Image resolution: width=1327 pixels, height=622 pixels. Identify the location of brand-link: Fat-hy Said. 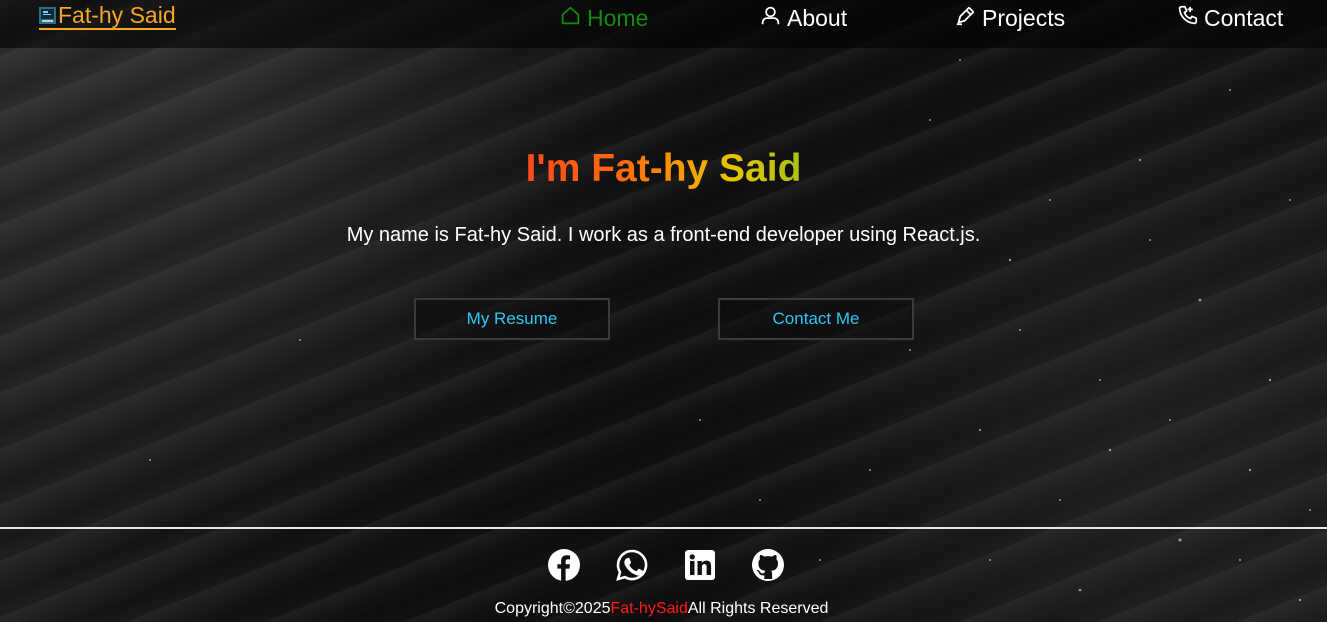
(107, 16).